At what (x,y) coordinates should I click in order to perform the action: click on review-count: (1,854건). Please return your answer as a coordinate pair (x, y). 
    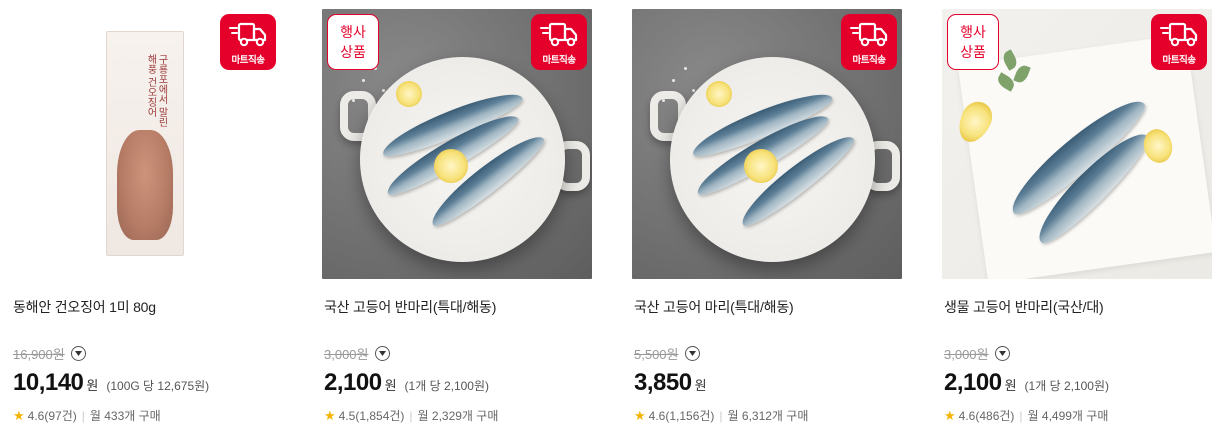
    Looking at the image, I should click on (380, 416).